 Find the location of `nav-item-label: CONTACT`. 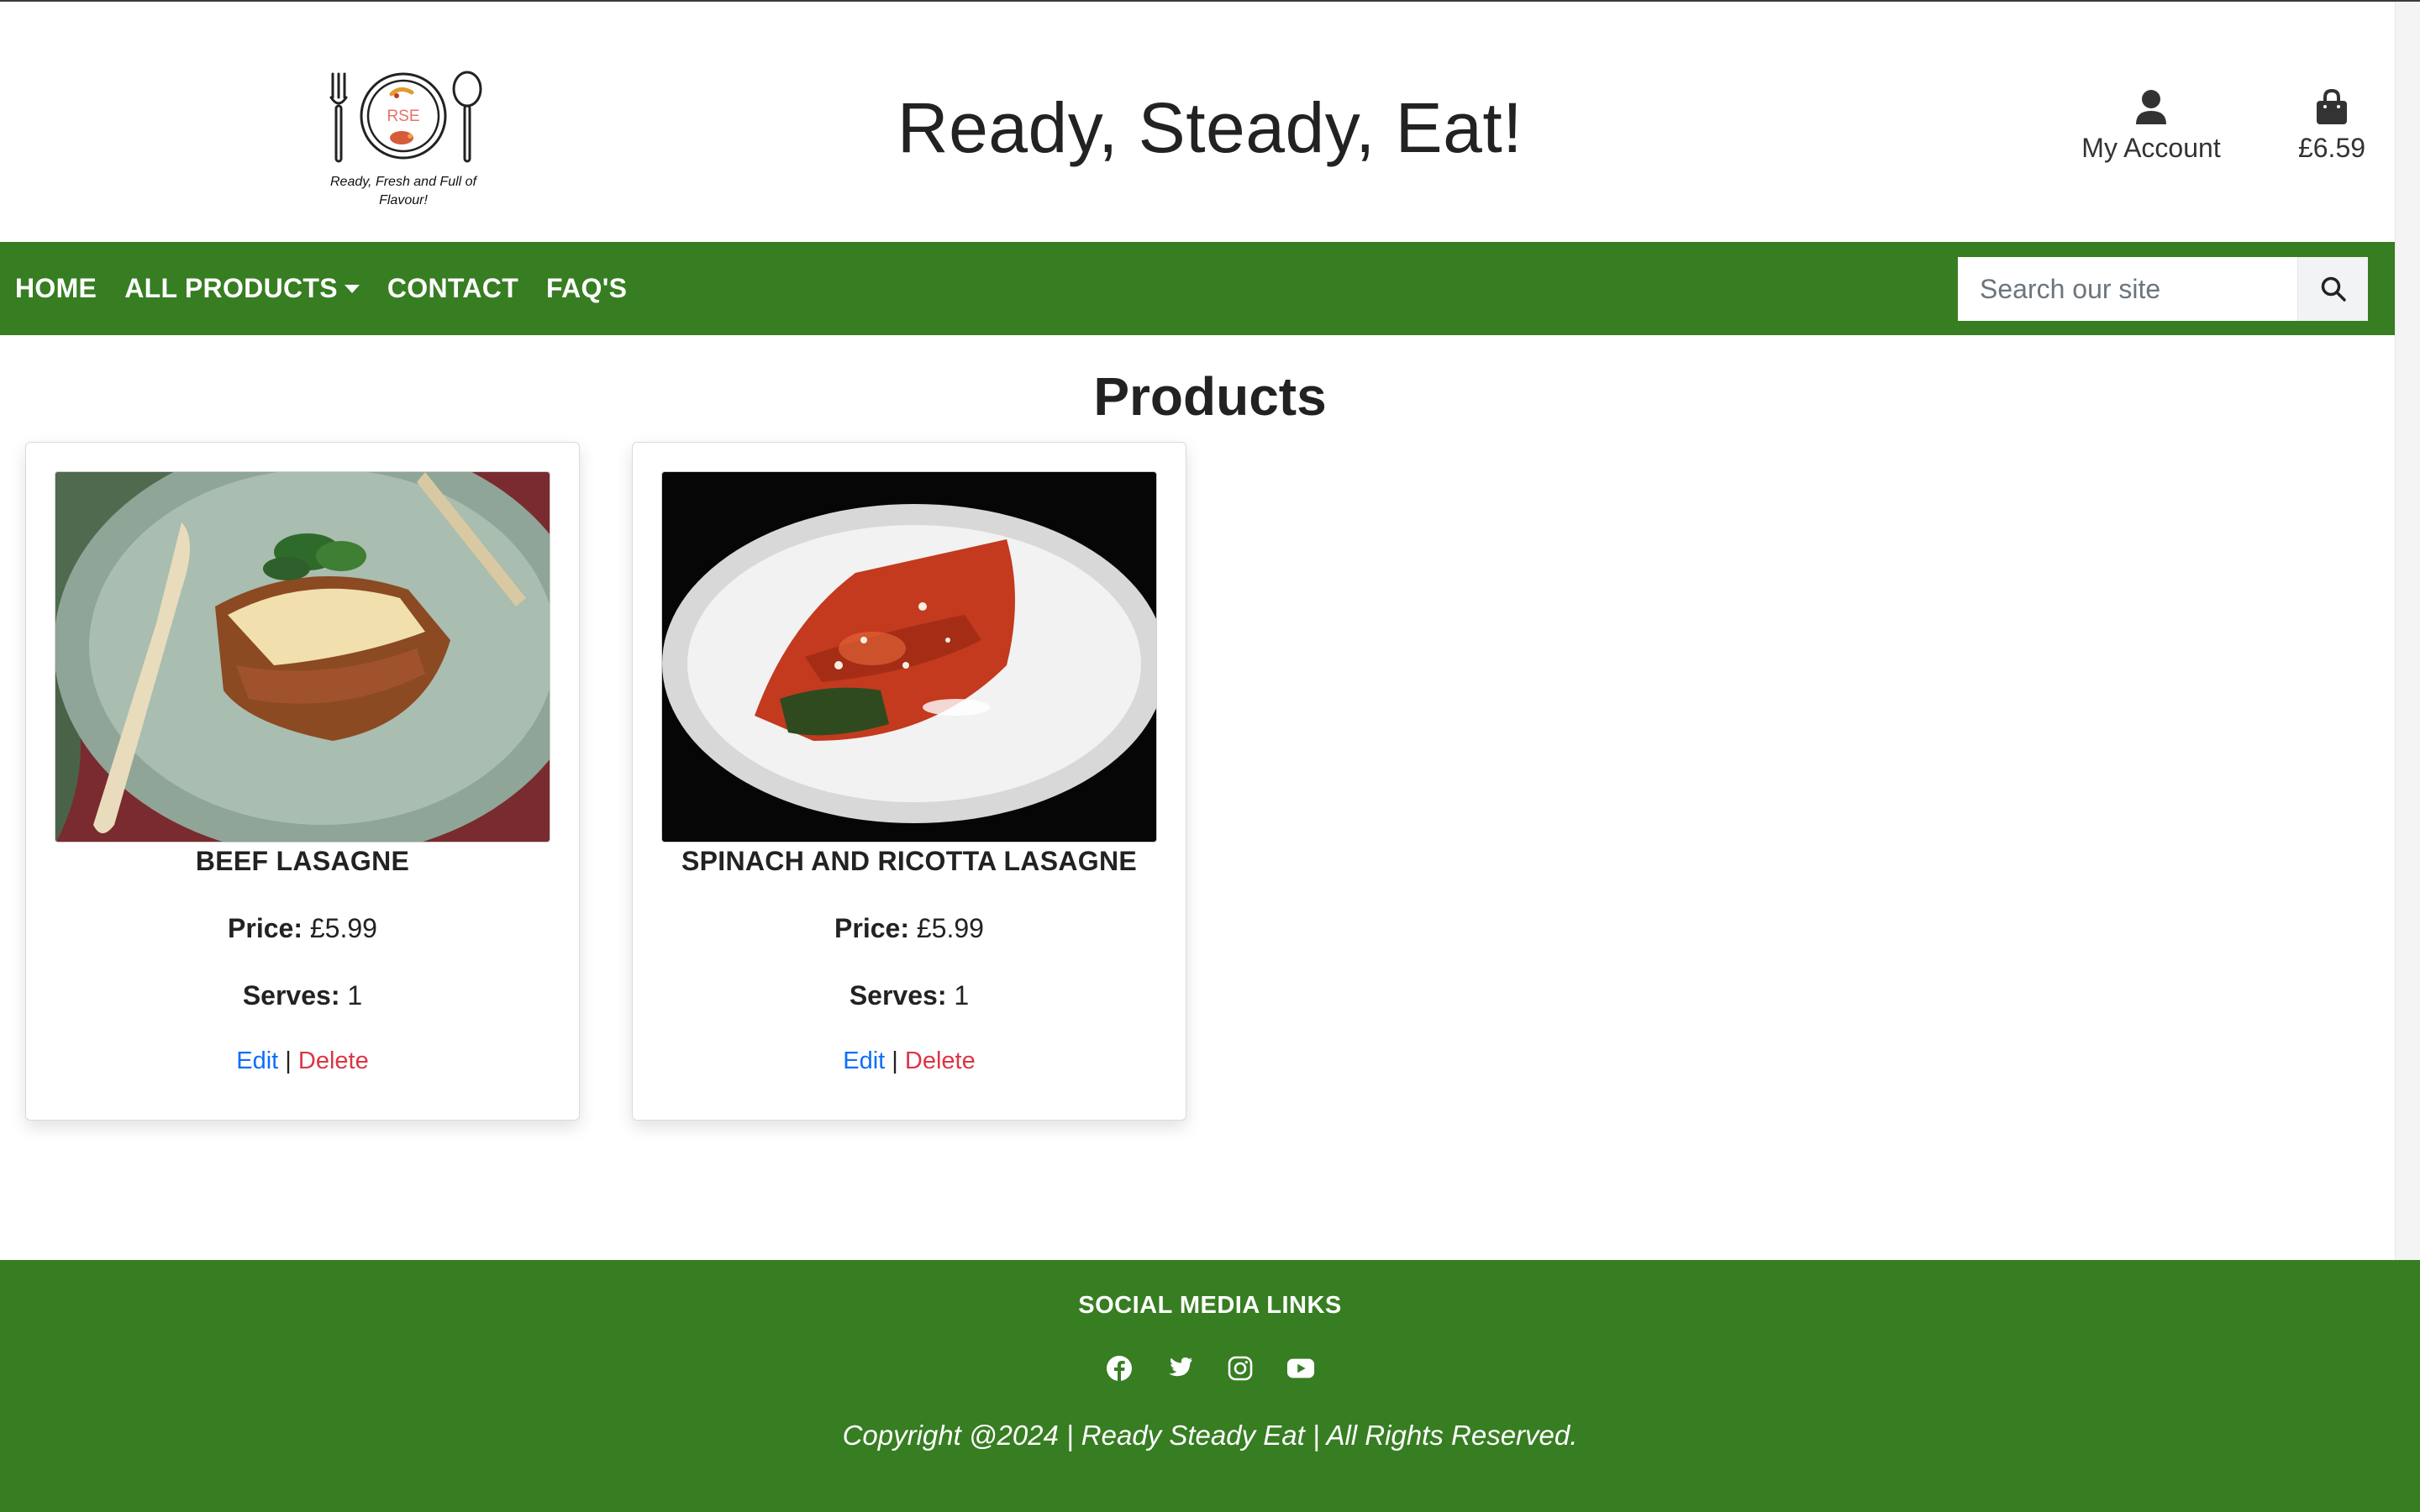

nav-item-label: CONTACT is located at coordinates (453, 288).